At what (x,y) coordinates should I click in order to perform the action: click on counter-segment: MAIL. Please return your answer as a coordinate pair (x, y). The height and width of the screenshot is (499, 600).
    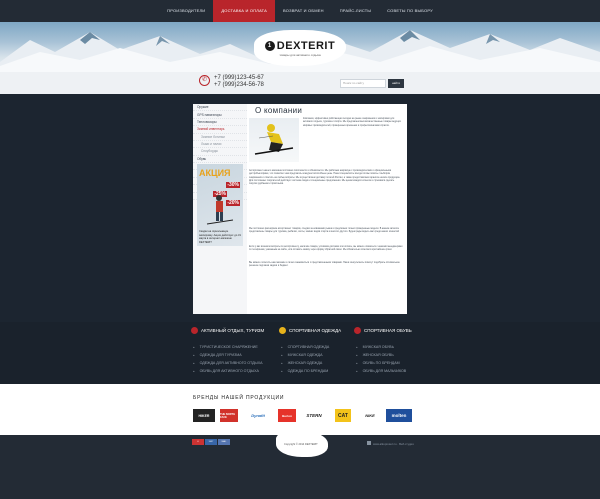
    Looking at the image, I should click on (224, 442).